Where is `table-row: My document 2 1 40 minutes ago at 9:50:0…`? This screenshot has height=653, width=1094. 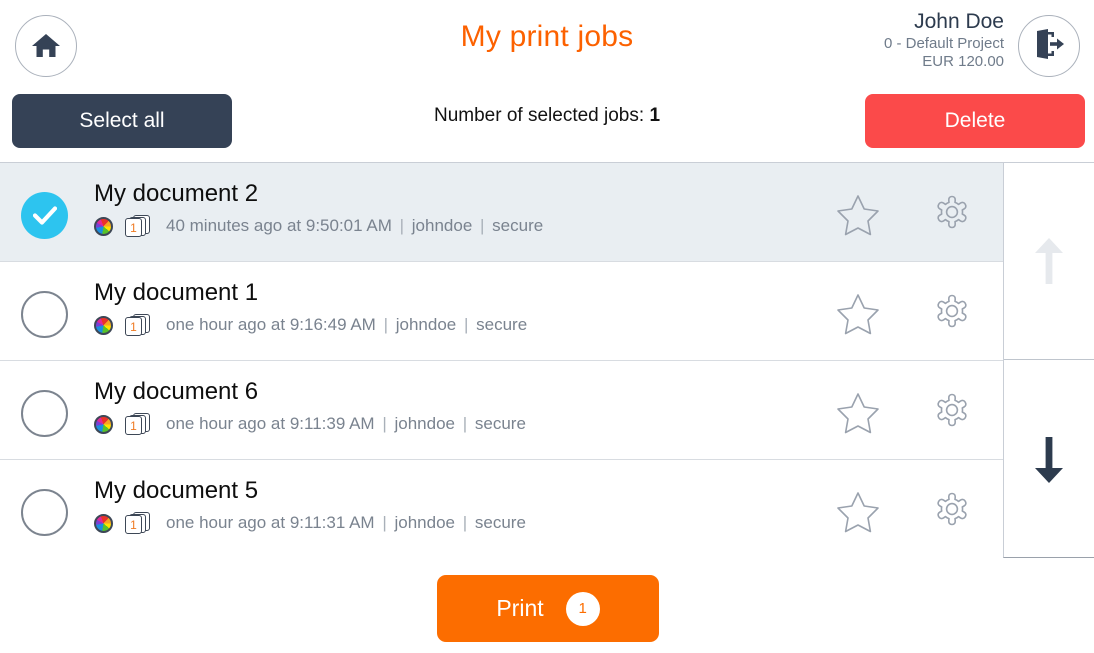 table-row: My document 2 1 40 minutes ago at 9:50:0… is located at coordinates (501, 212).